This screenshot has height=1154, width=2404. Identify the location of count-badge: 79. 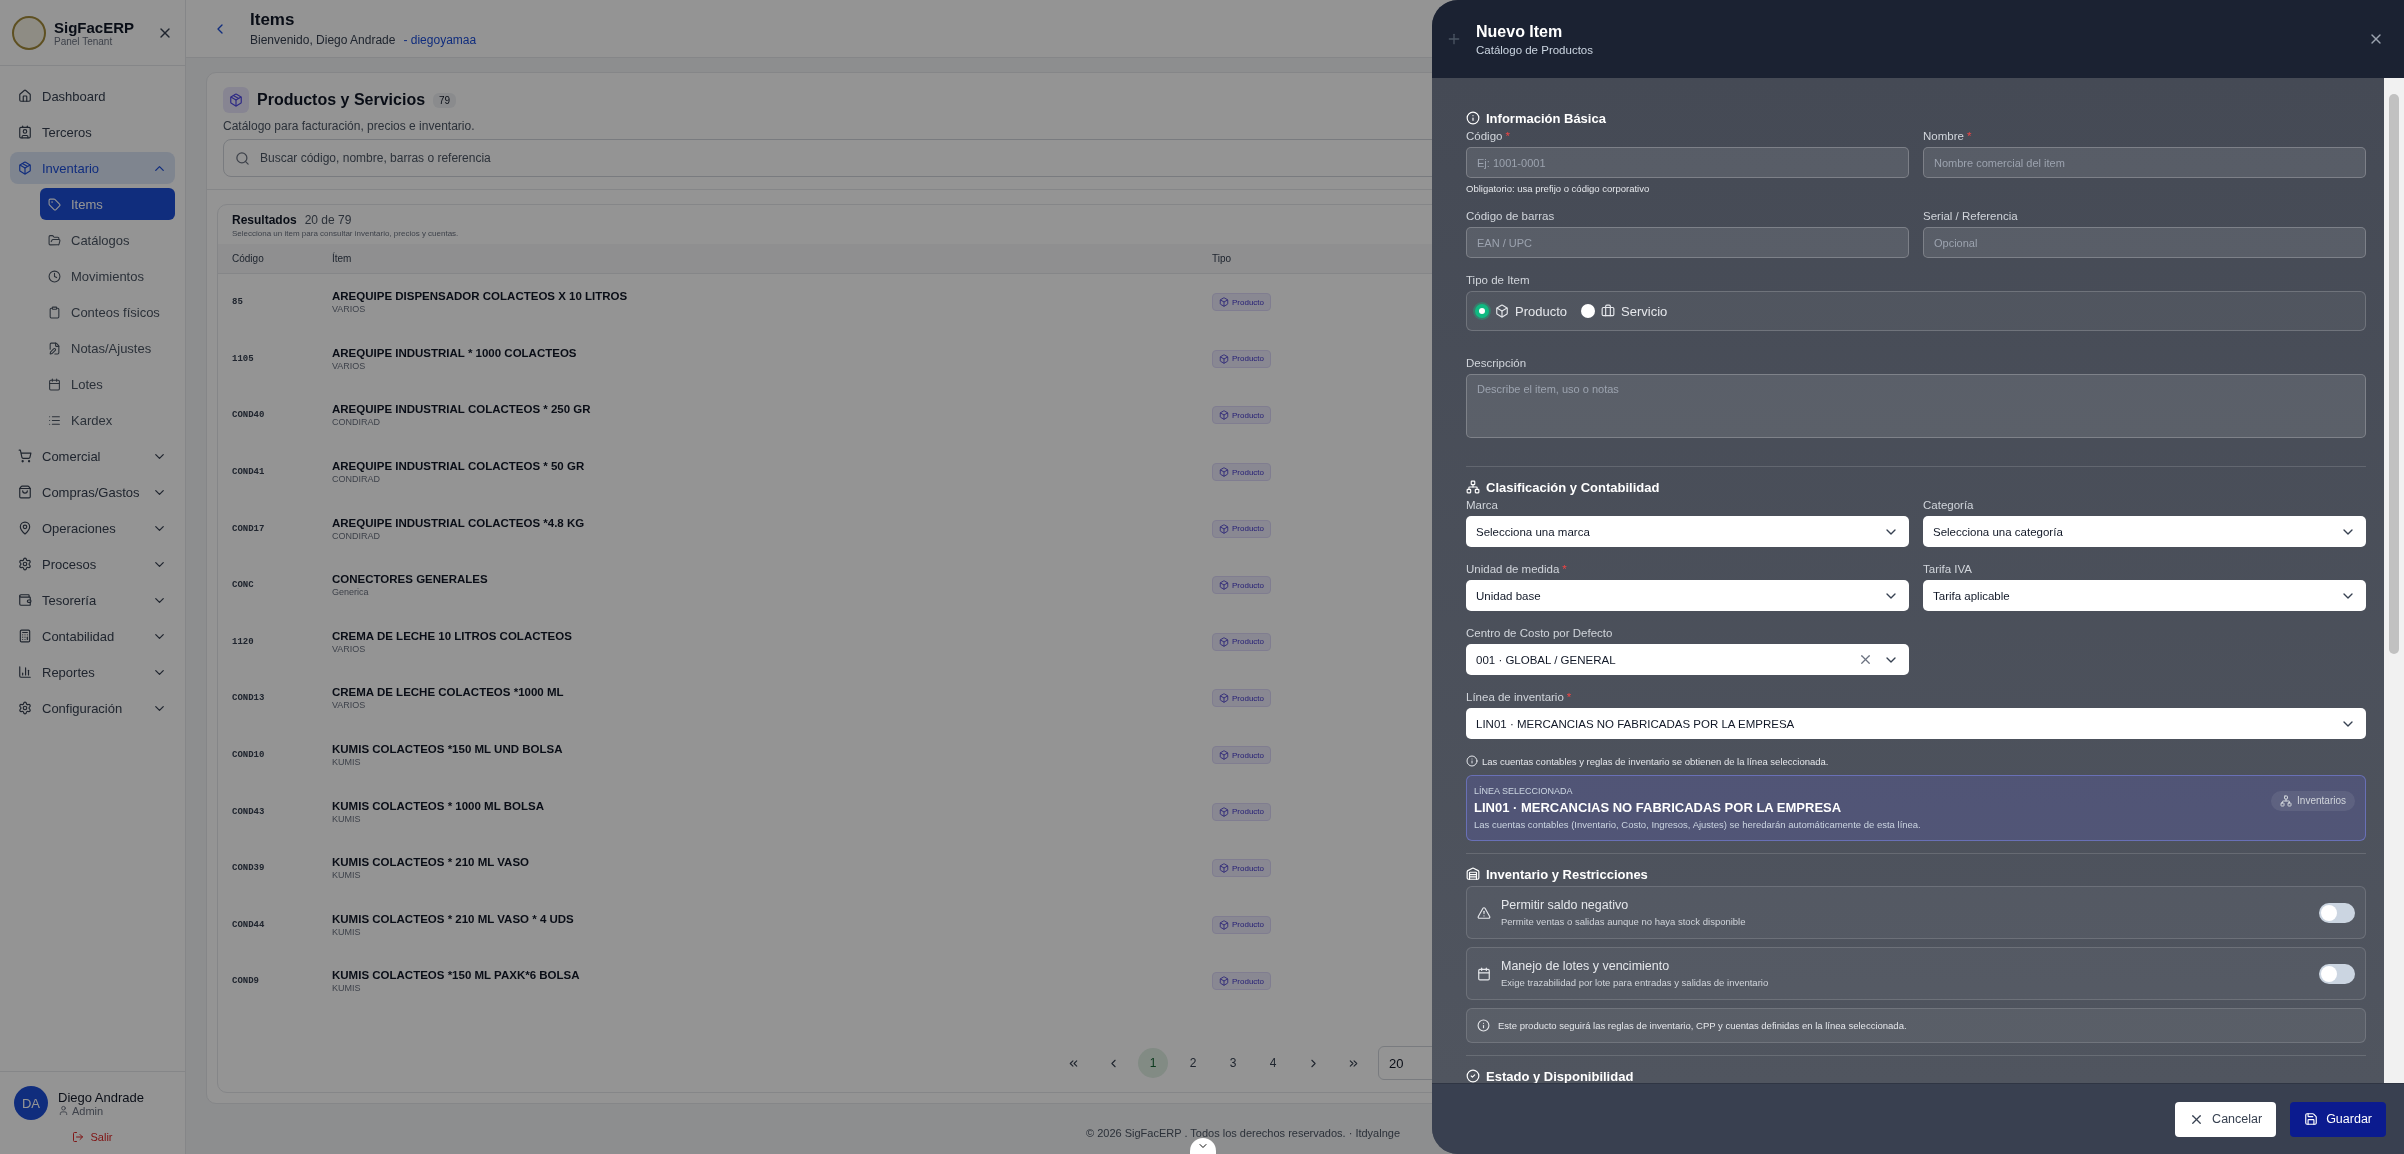
(445, 100).